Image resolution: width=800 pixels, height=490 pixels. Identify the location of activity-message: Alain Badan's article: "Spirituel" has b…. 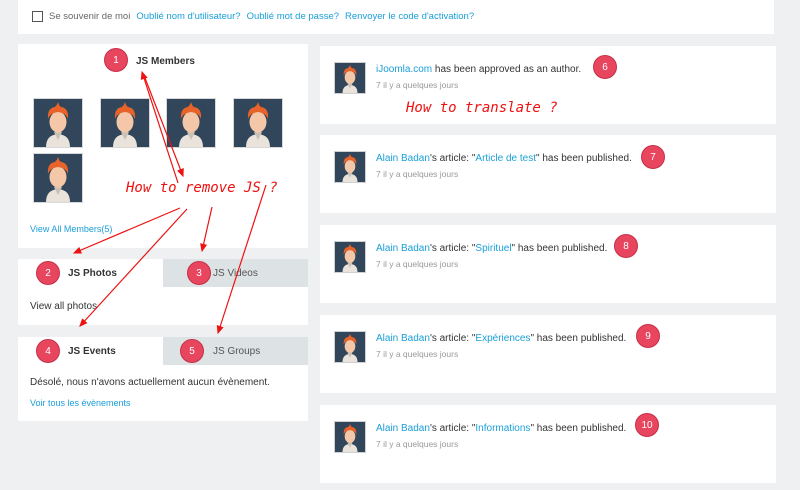
(491, 248).